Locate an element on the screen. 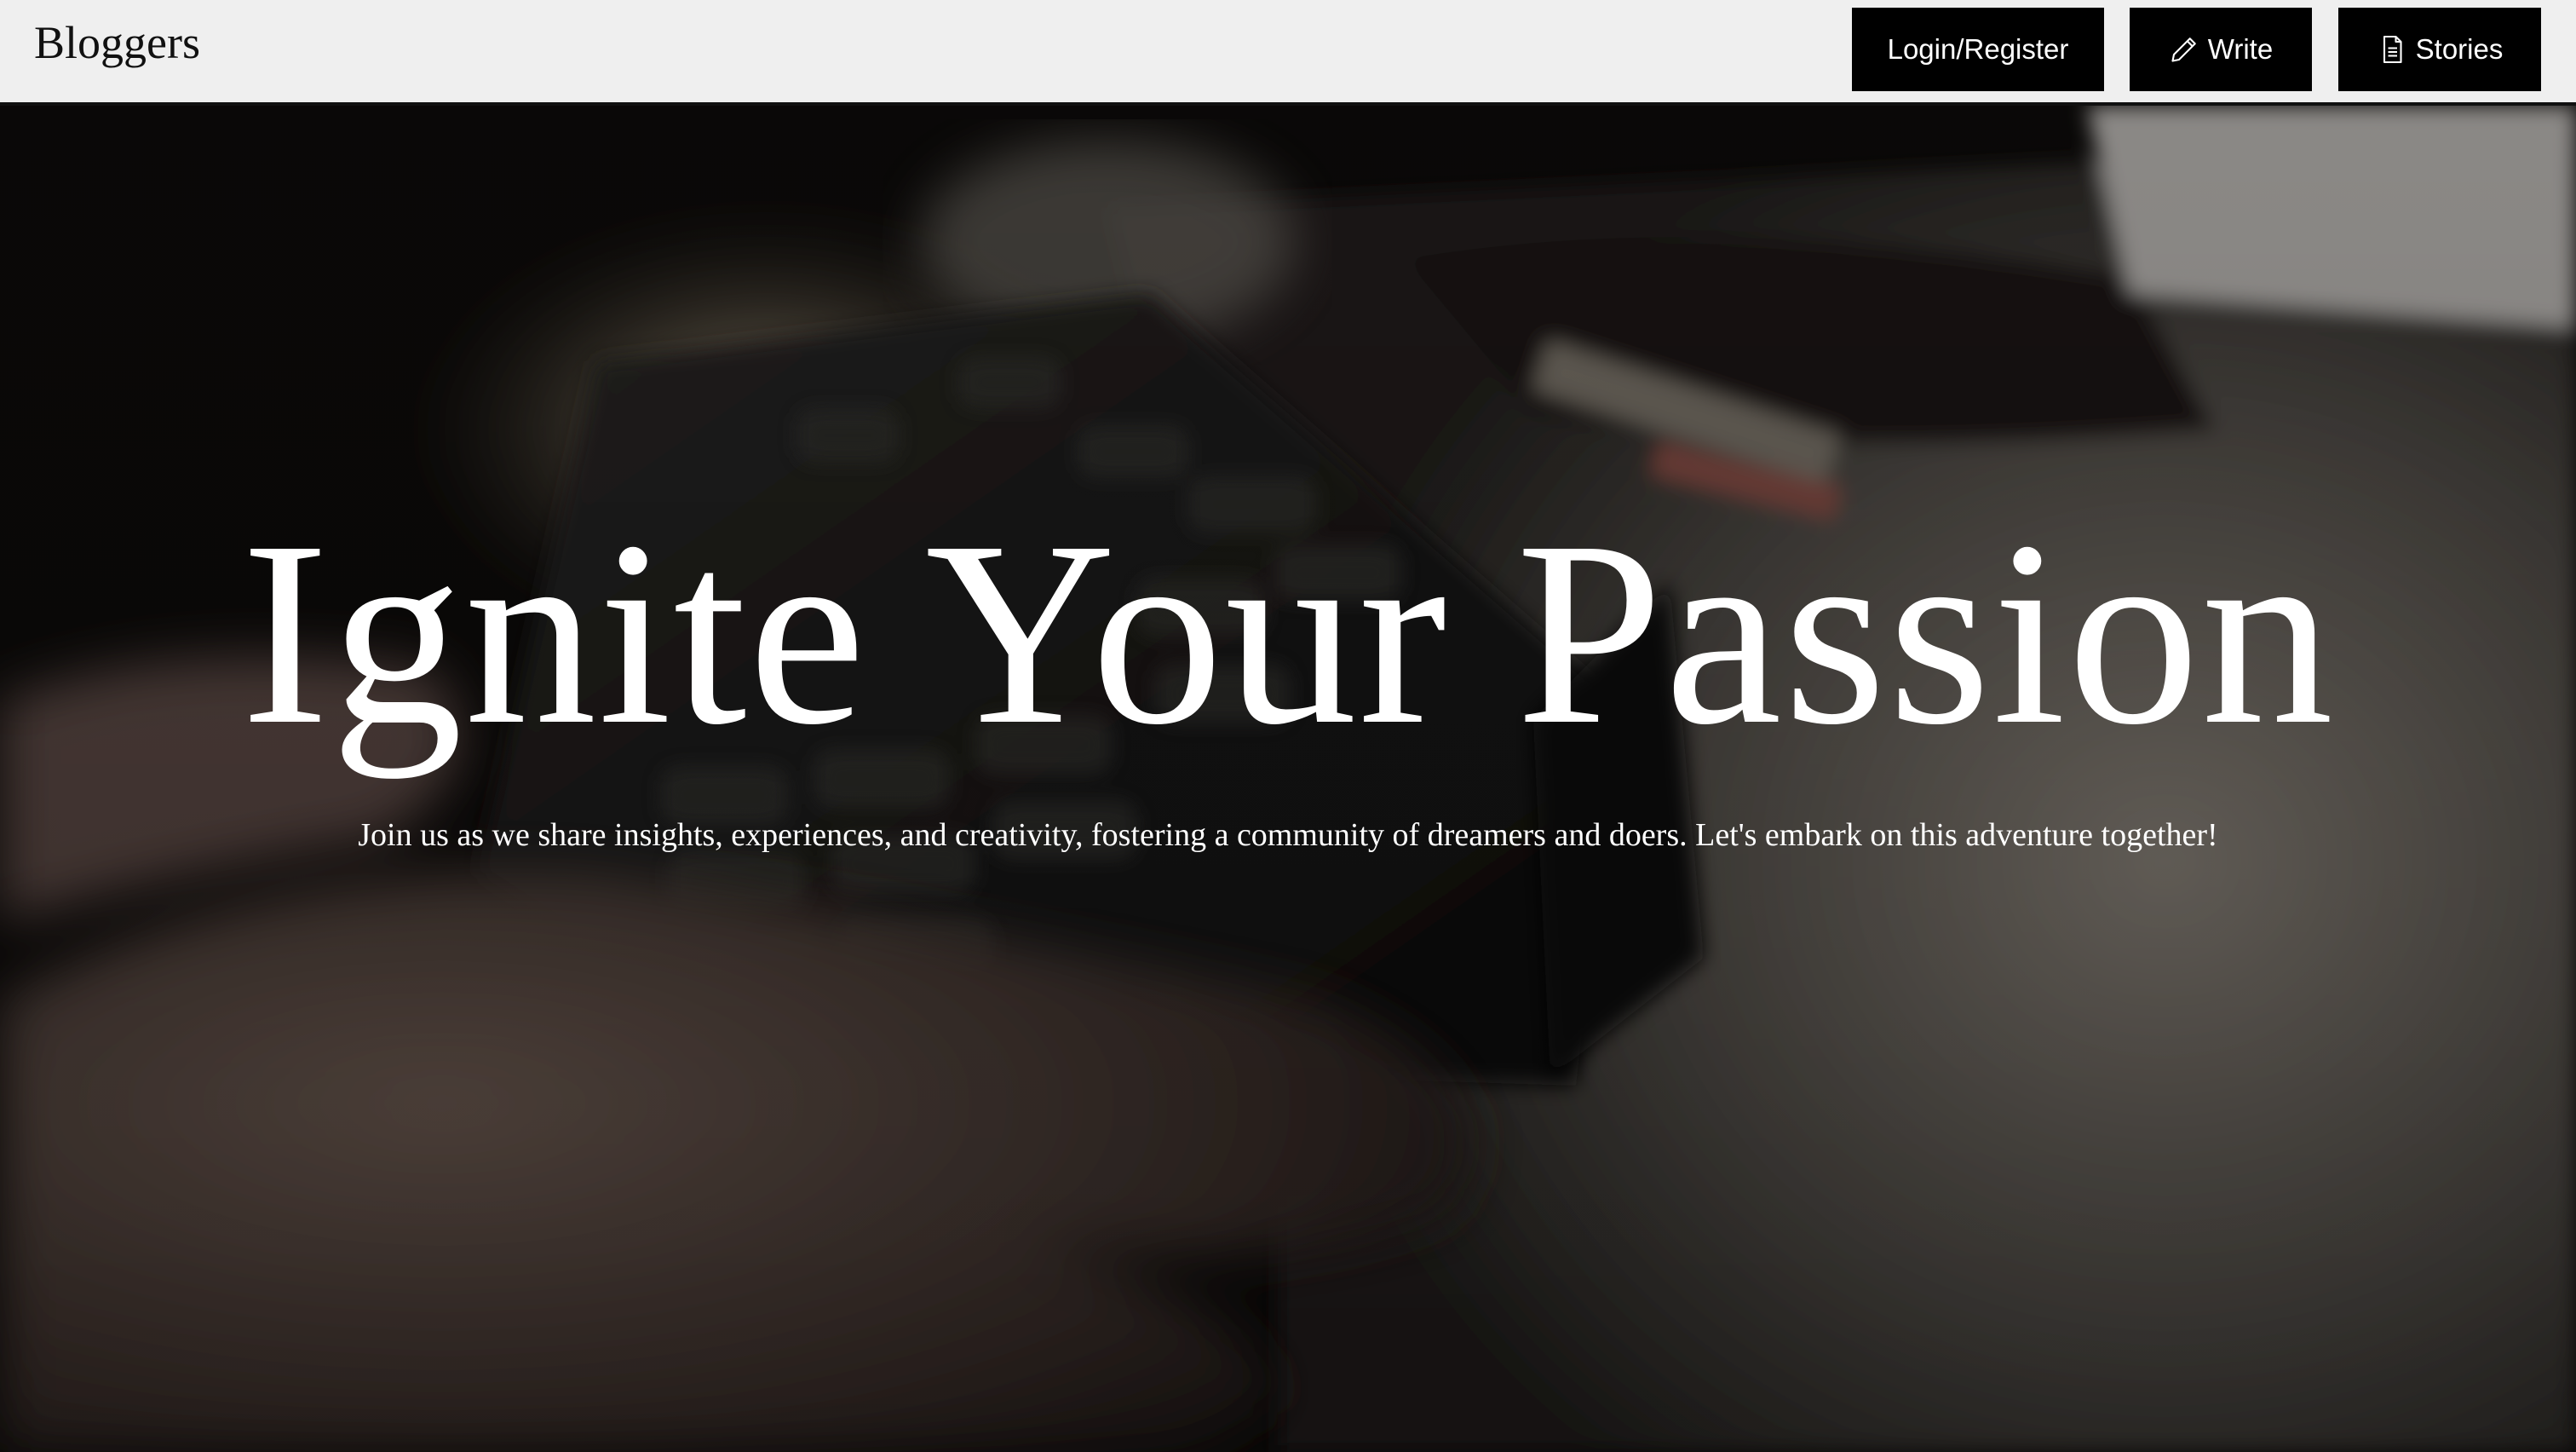 The width and height of the screenshot is (2576, 1452). login-register-label: Login/Register is located at coordinates (1978, 49).